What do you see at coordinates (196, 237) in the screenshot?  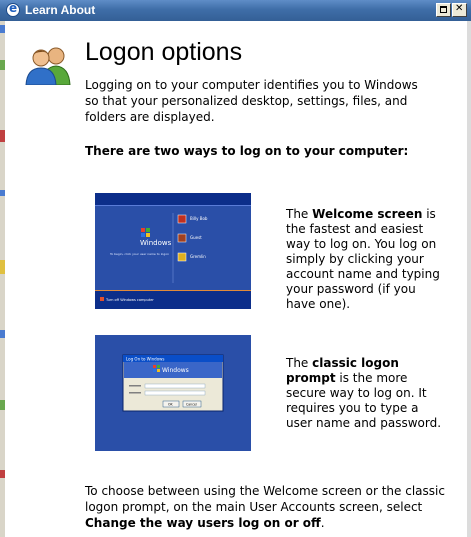 I see `welcome-user-2: Guest` at bounding box center [196, 237].